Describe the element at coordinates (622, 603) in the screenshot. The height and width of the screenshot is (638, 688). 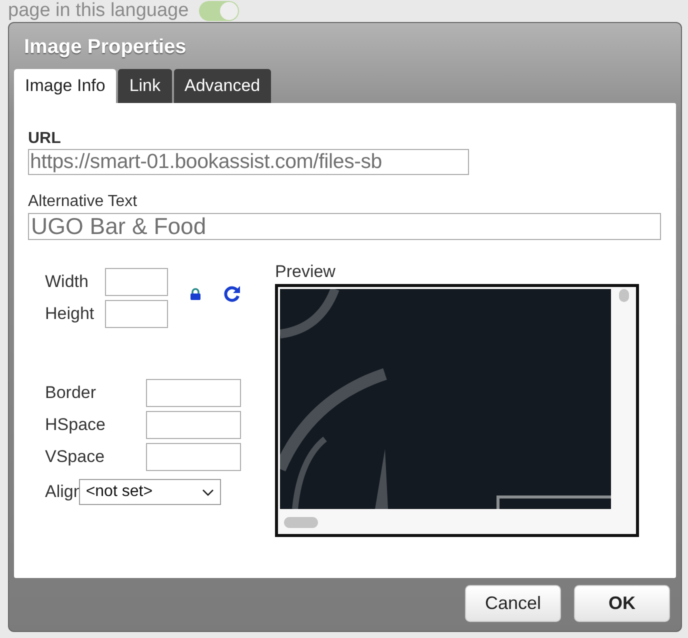
I see `dialog-button: OK` at that location.